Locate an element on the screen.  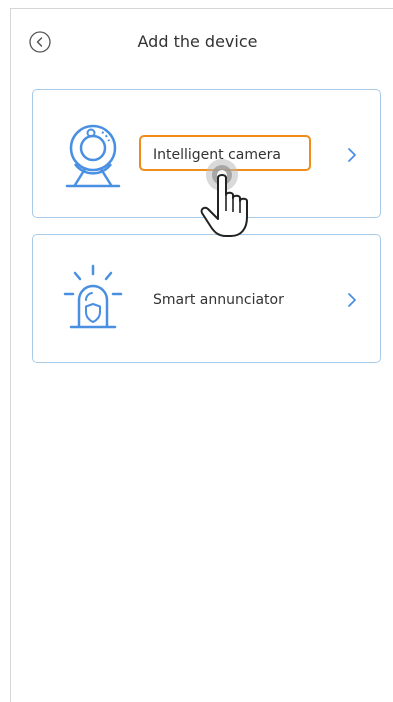
page-title: Add the device is located at coordinates (197, 41).